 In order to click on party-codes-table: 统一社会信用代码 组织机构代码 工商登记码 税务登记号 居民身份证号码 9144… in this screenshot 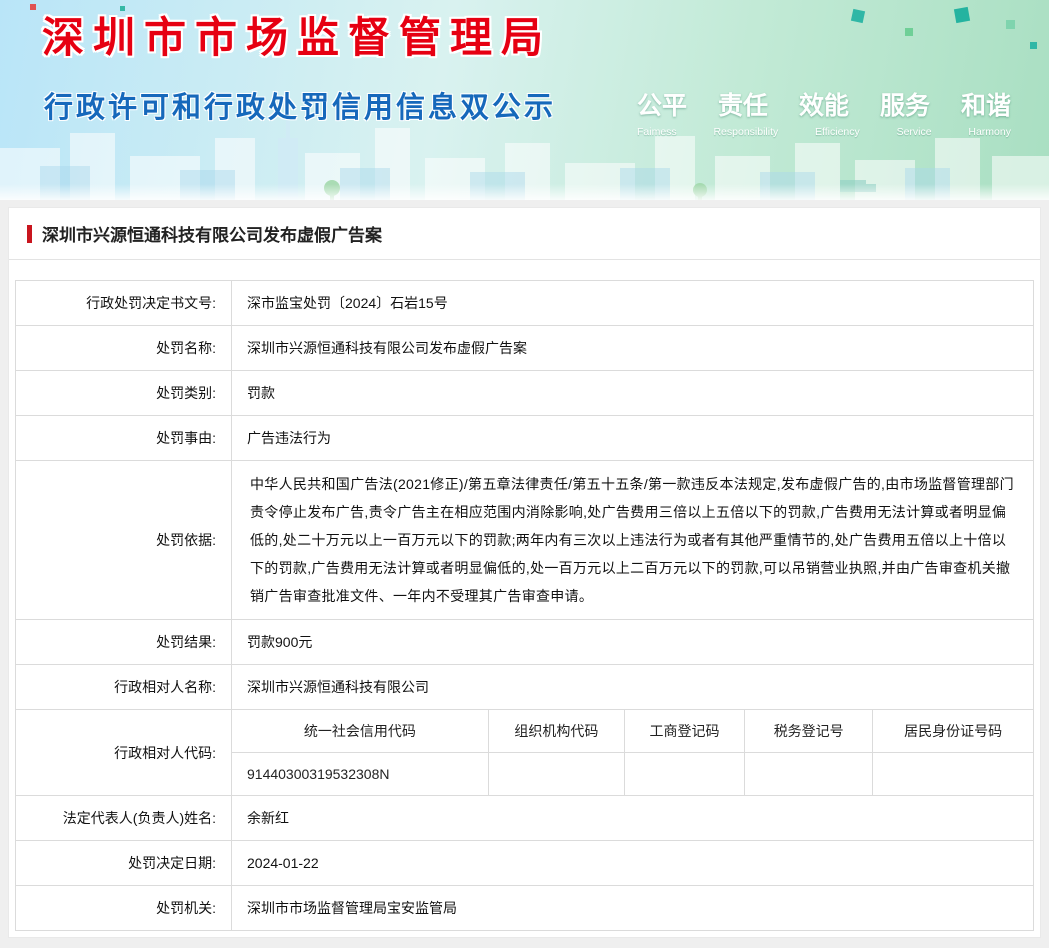, I will do `click(632, 752)`.